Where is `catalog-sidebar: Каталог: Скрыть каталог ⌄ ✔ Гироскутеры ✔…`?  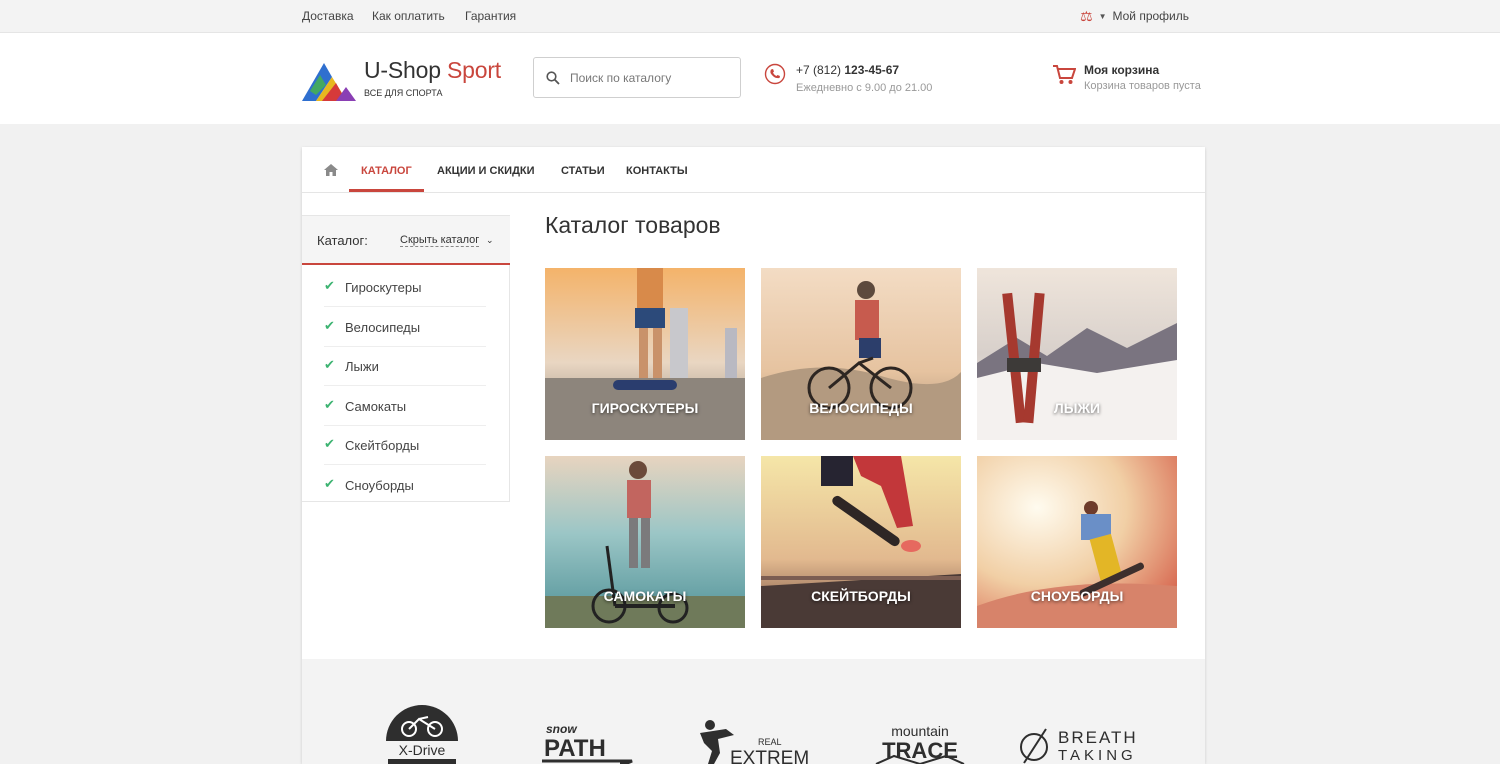 catalog-sidebar: Каталог: Скрыть каталог ⌄ ✔ Гироскутеры ✔… is located at coordinates (406, 358).